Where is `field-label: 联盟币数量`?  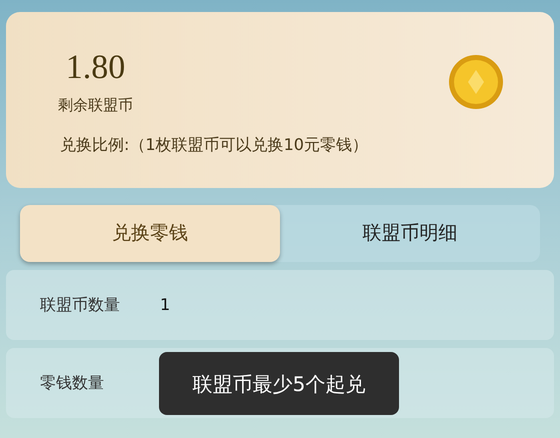
field-label: 联盟币数量 is located at coordinates (80, 305).